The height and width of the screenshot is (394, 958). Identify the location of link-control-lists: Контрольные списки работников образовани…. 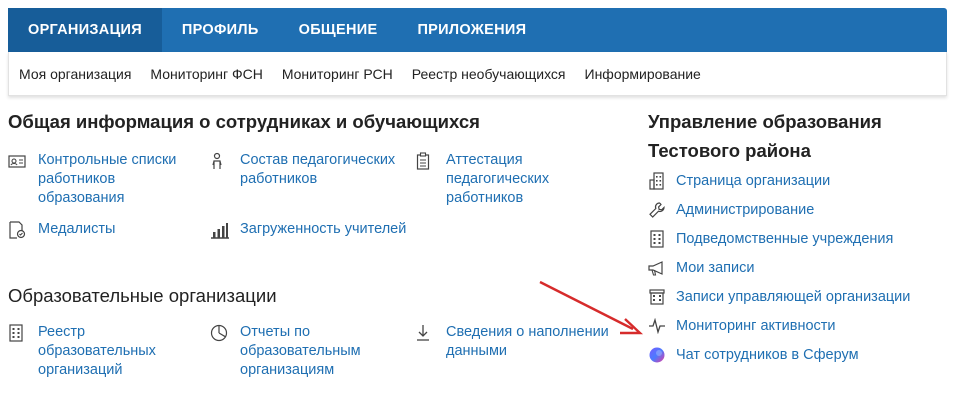
(103, 179).